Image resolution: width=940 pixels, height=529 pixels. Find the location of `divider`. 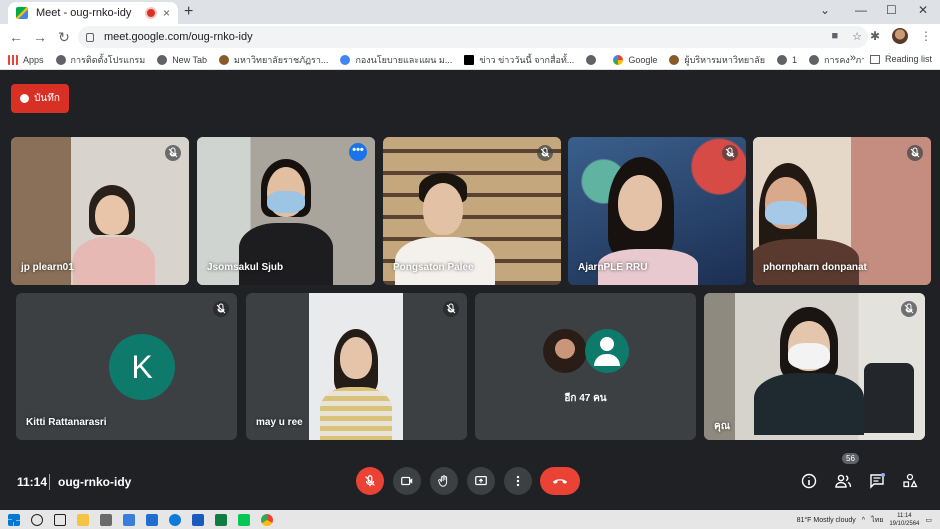

divider is located at coordinates (49, 482).